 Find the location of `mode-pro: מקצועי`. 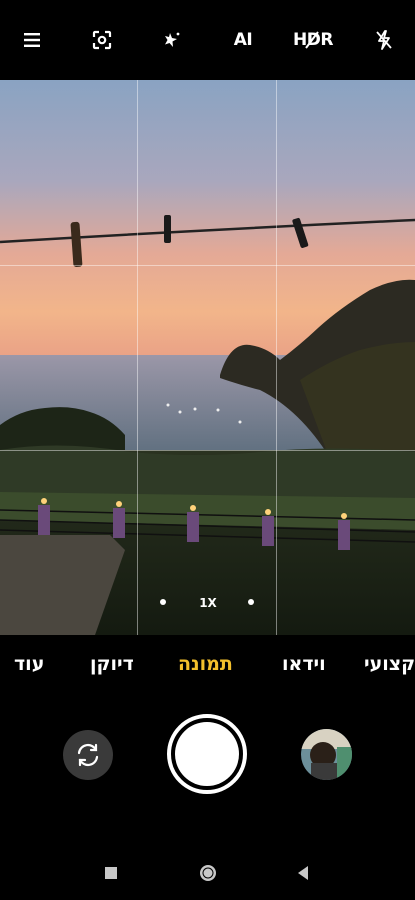

mode-pro: מקצועי is located at coordinates (389, 664).